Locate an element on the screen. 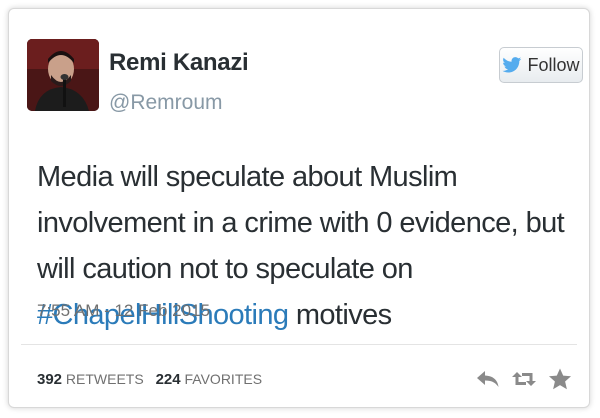 This screenshot has height=418, width=600. twitter-bird-icon is located at coordinates (512, 65).